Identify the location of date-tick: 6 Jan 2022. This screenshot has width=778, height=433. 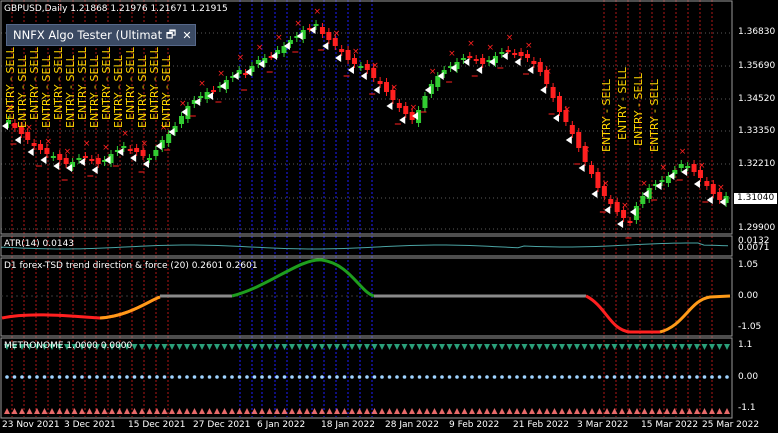
(281, 425).